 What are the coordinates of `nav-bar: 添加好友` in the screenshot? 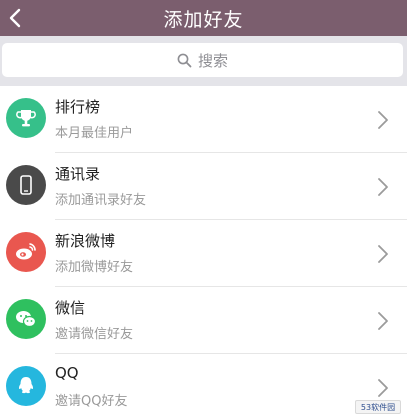 It's located at (203, 18).